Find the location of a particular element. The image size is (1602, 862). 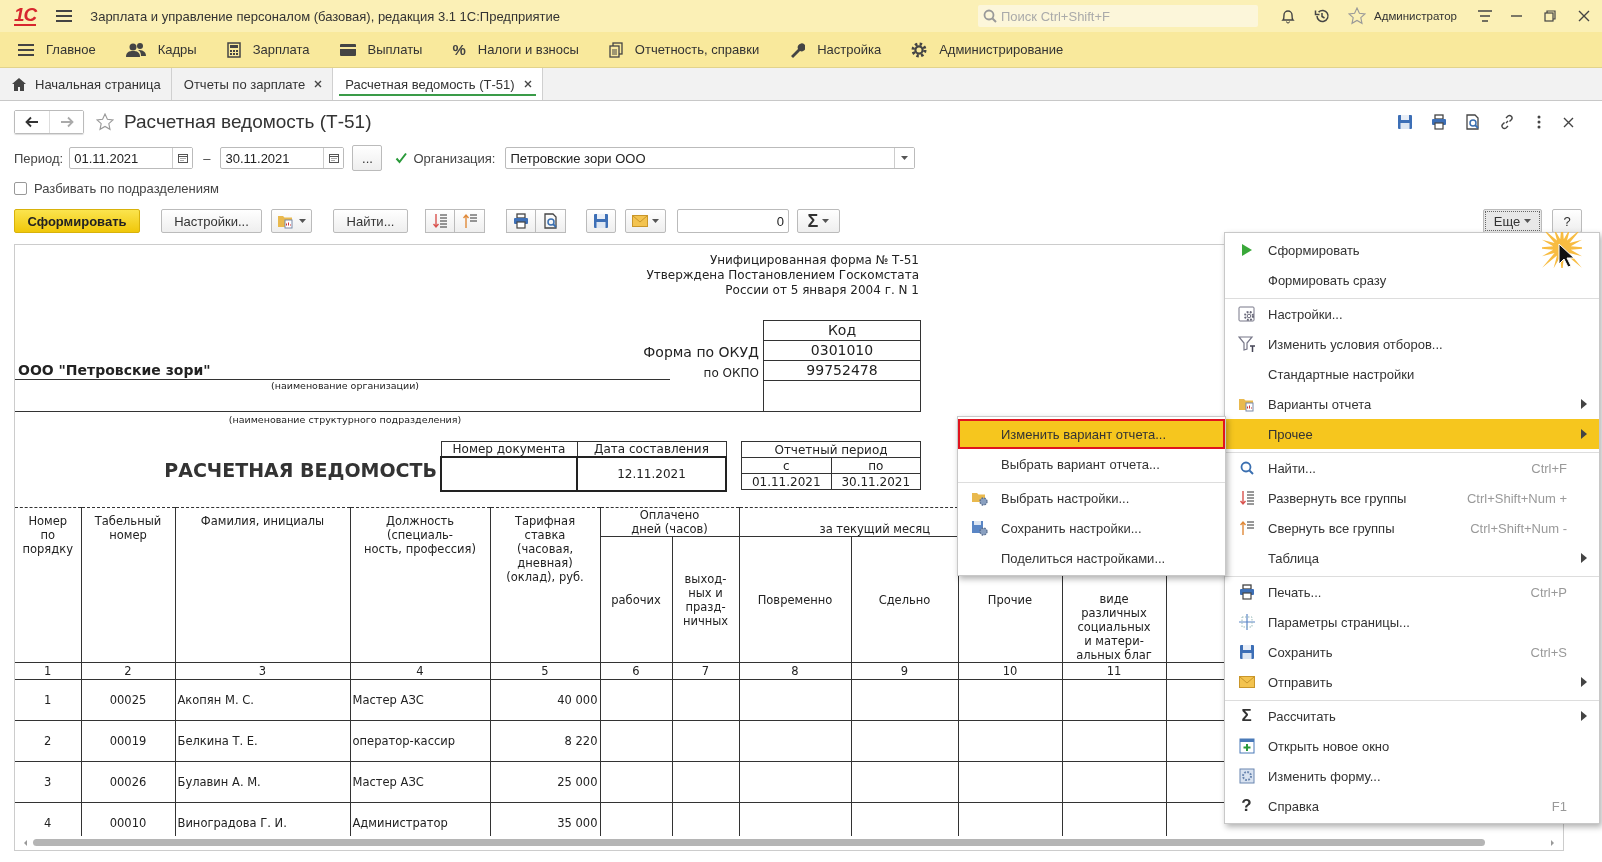

caret-icon is located at coordinates (1528, 221).